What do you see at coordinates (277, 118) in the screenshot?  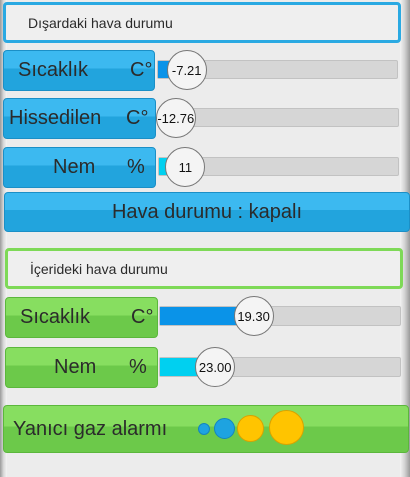 I see `outdoor-feels-slider: -12.76` at bounding box center [277, 118].